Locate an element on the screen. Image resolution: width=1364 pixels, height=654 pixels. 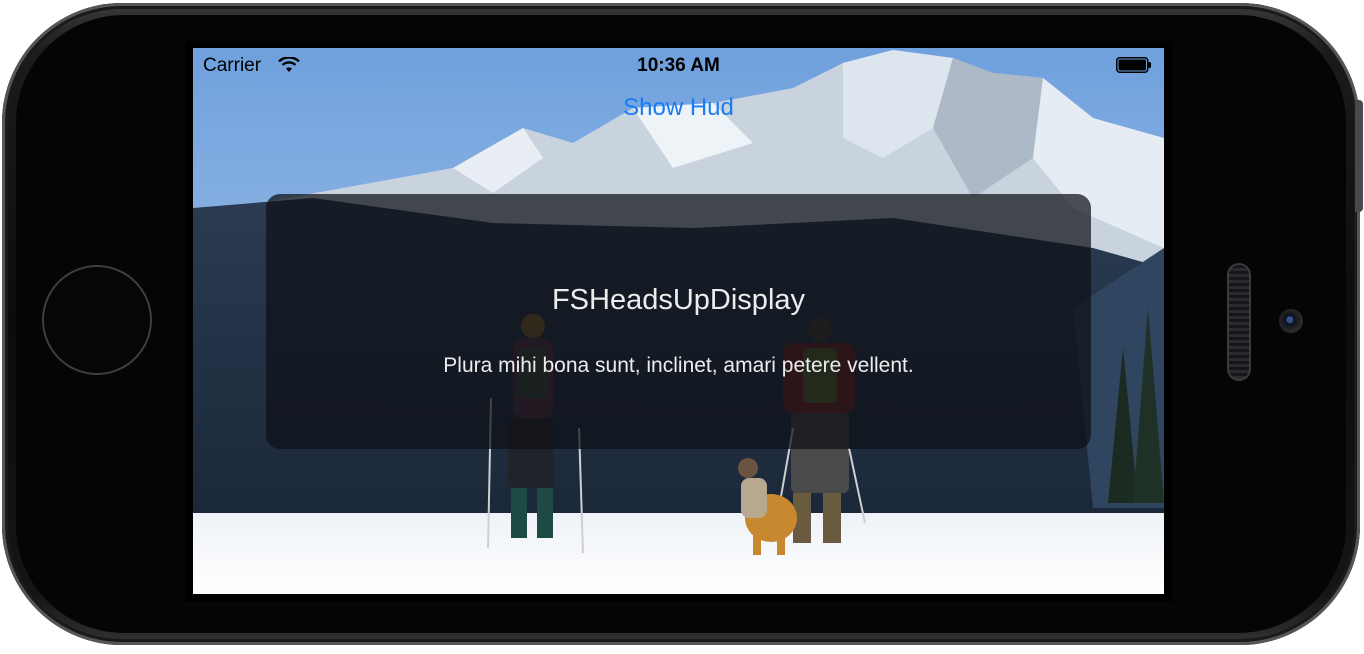
status-bar: Carrier 10:36 AM is located at coordinates (678, 66).